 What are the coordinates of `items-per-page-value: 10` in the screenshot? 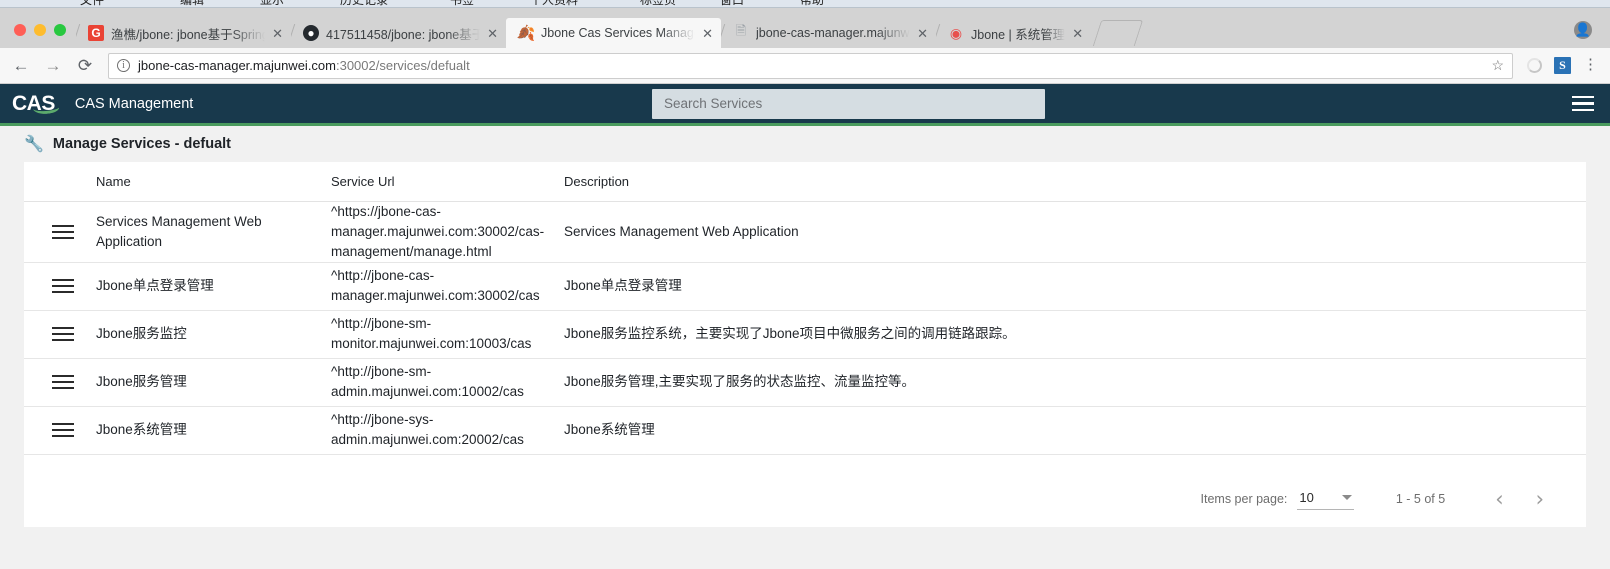 It's located at (1306, 497).